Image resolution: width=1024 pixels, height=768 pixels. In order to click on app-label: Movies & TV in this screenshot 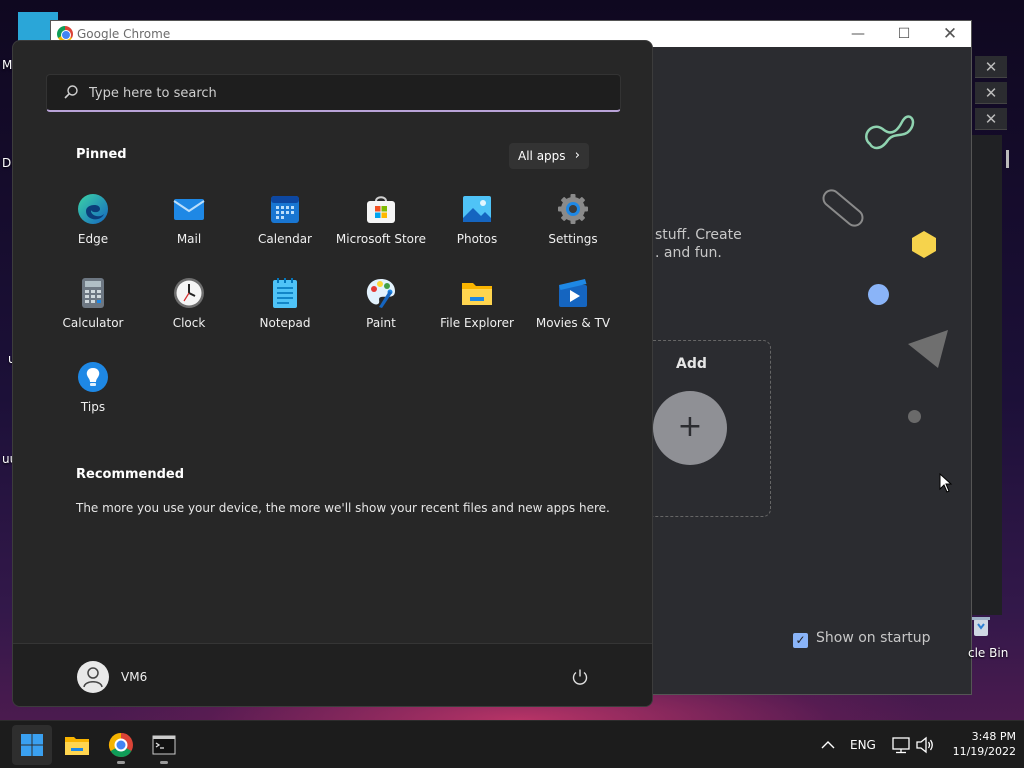, I will do `click(573, 323)`.